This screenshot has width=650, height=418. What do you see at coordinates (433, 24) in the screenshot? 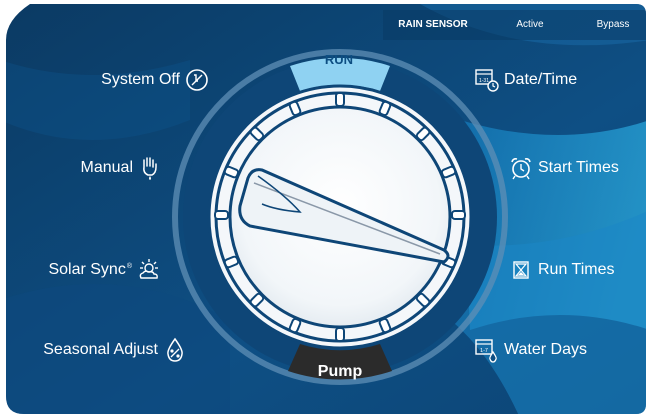
I see `rain-sensor-label: RAIN SENSOR` at bounding box center [433, 24].